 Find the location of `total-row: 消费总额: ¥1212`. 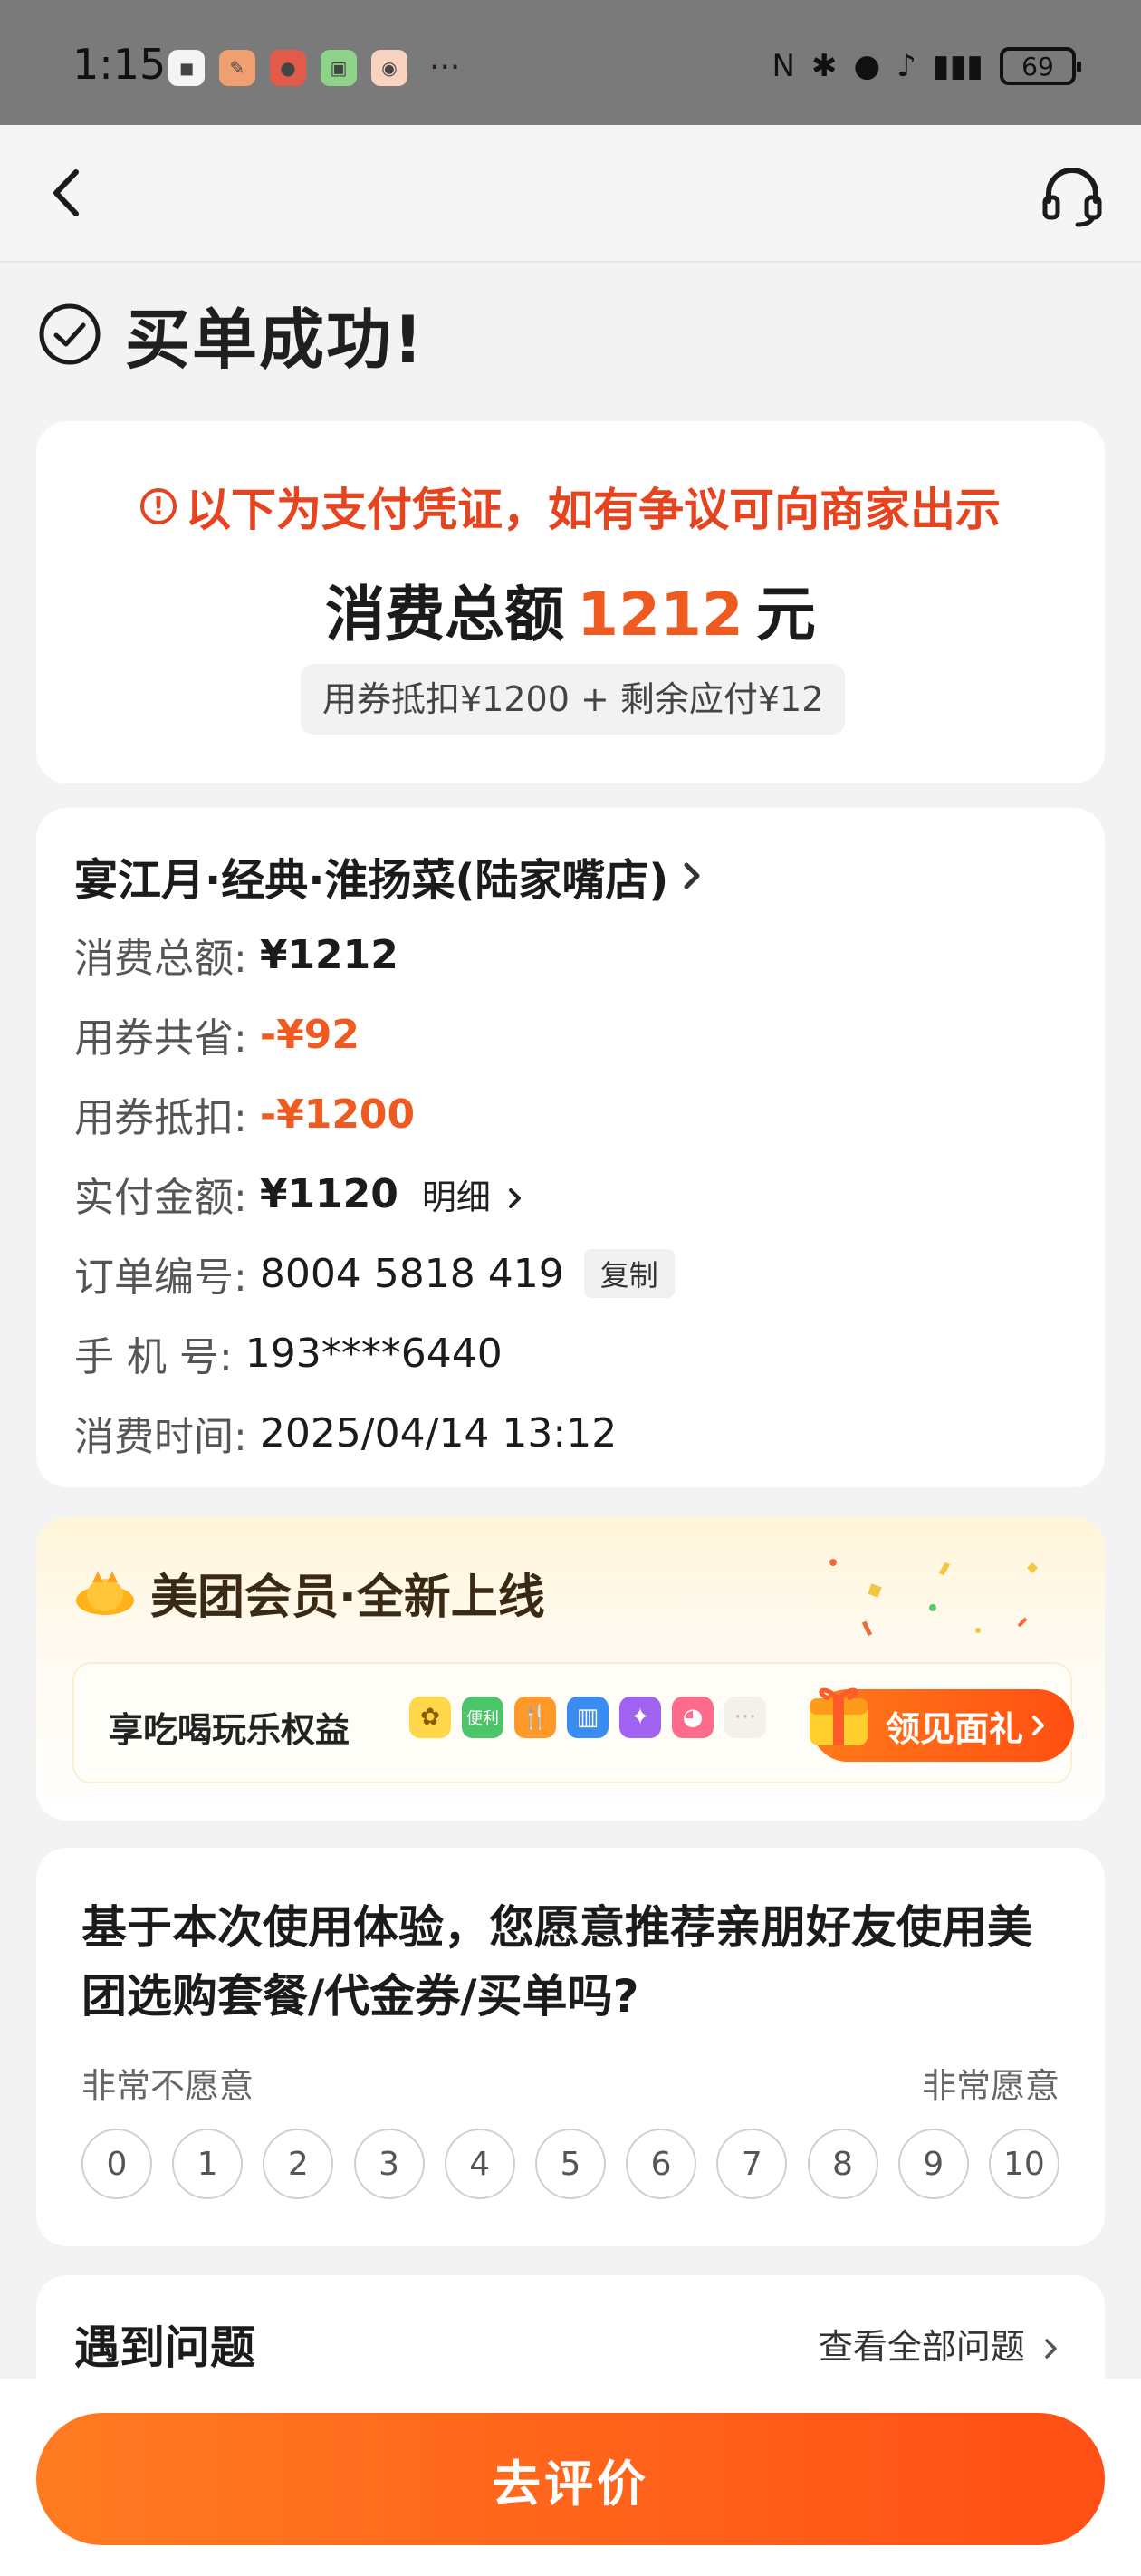

total-row: 消费总额: ¥1212 is located at coordinates (236, 955).